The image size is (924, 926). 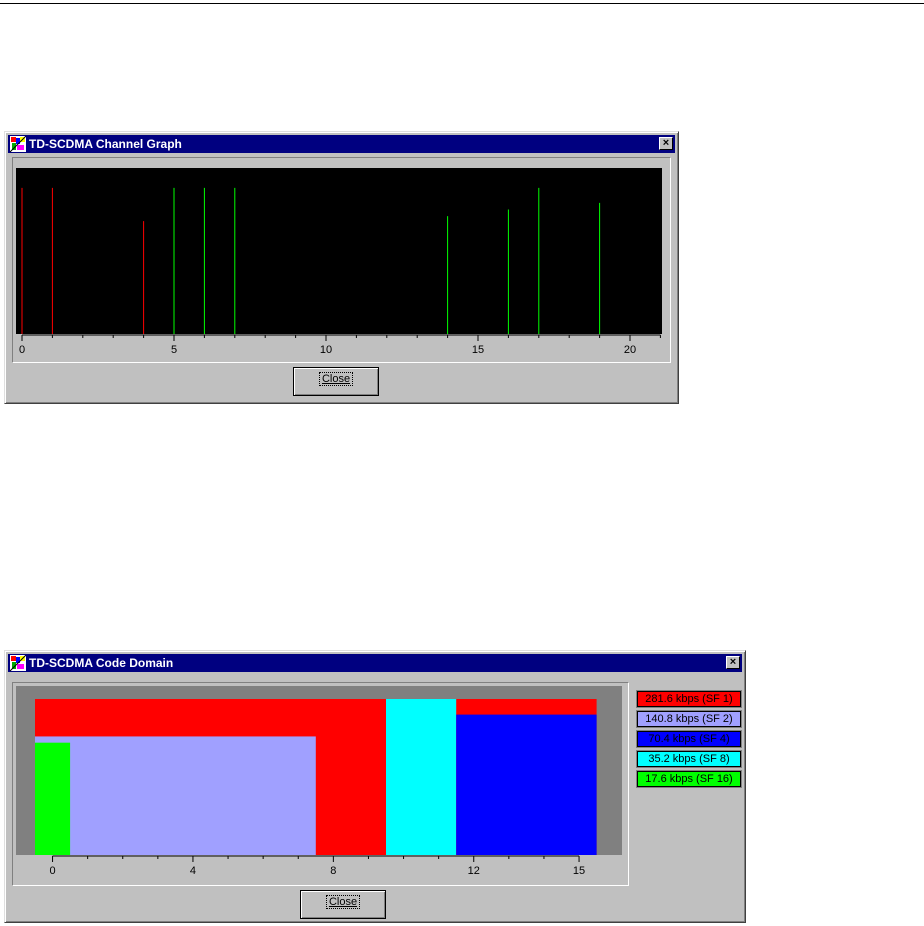 I want to click on x-tick-label: 12, so click(x=474, y=871).